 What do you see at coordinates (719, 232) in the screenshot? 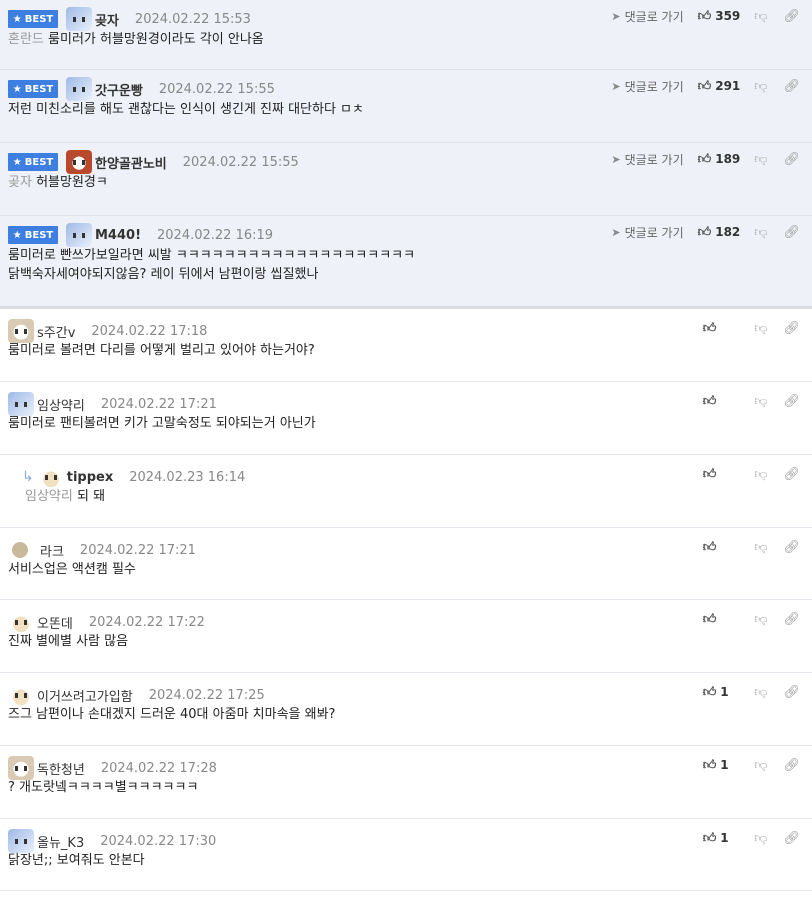
I see `like-button: 👍︎ 182` at bounding box center [719, 232].